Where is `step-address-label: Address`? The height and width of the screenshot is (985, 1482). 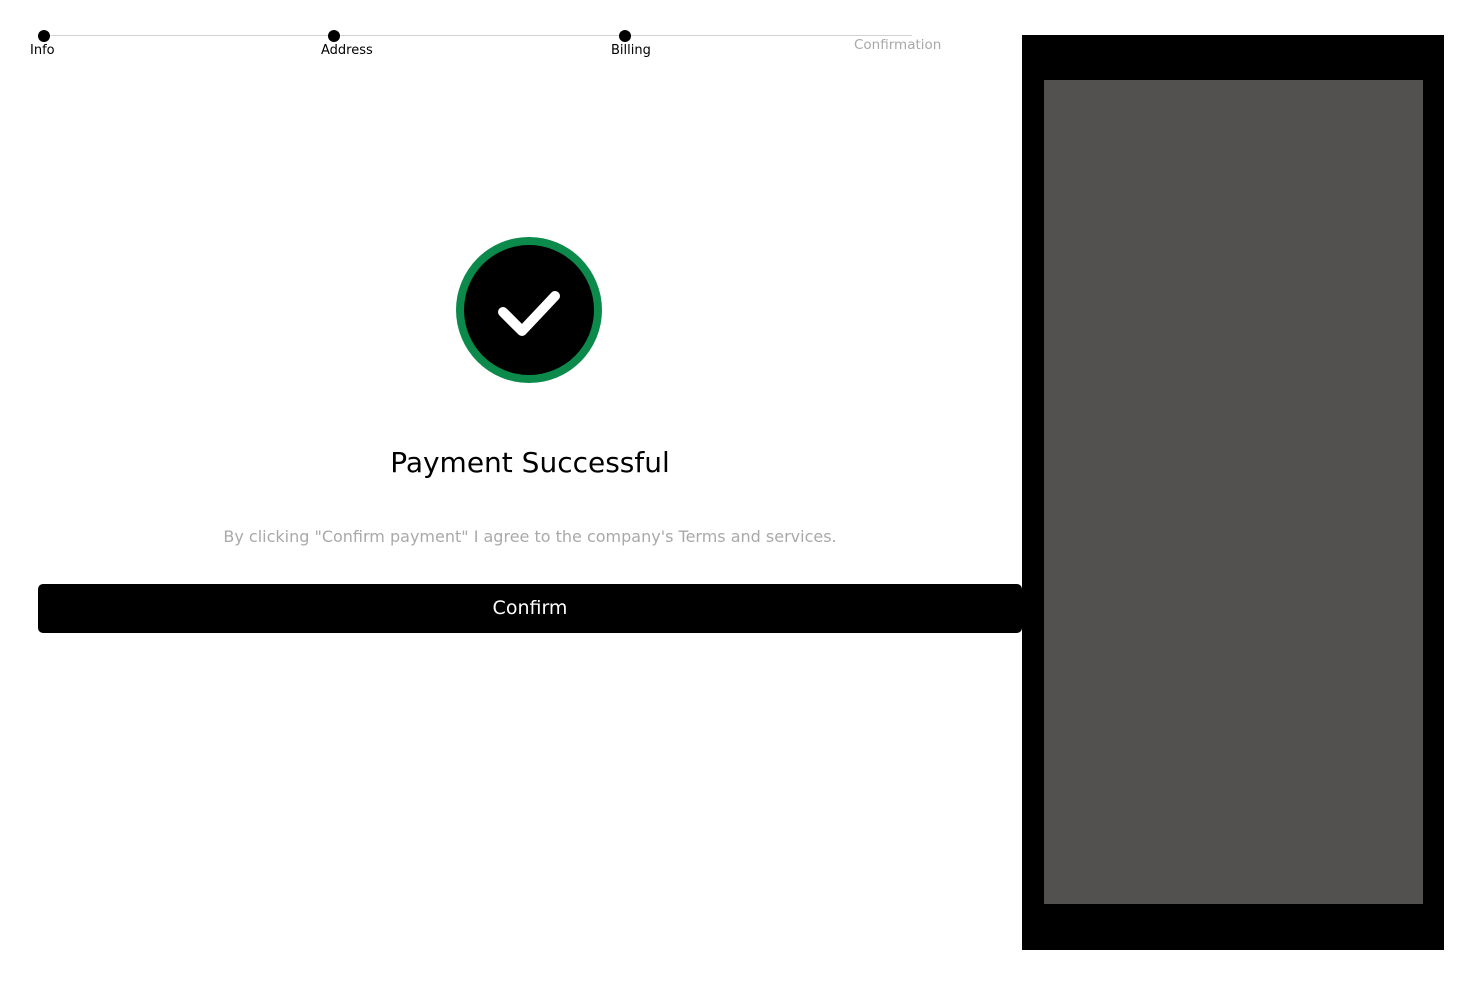 step-address-label: Address is located at coordinates (347, 51).